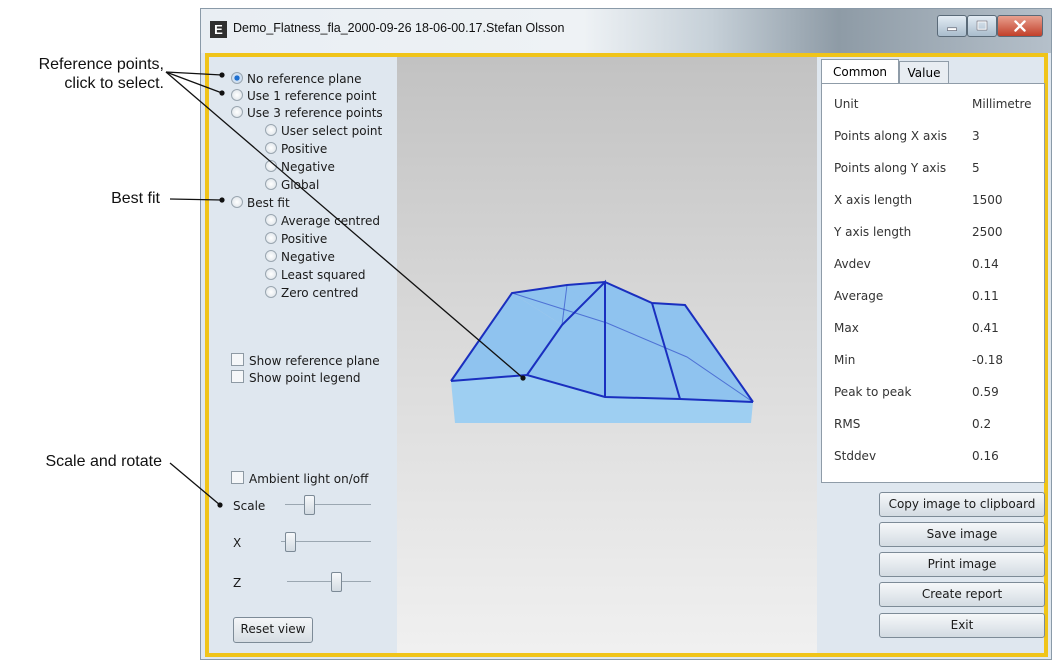  What do you see at coordinates (891, 136) in the screenshot?
I see `property-key: Points along X axis` at bounding box center [891, 136].